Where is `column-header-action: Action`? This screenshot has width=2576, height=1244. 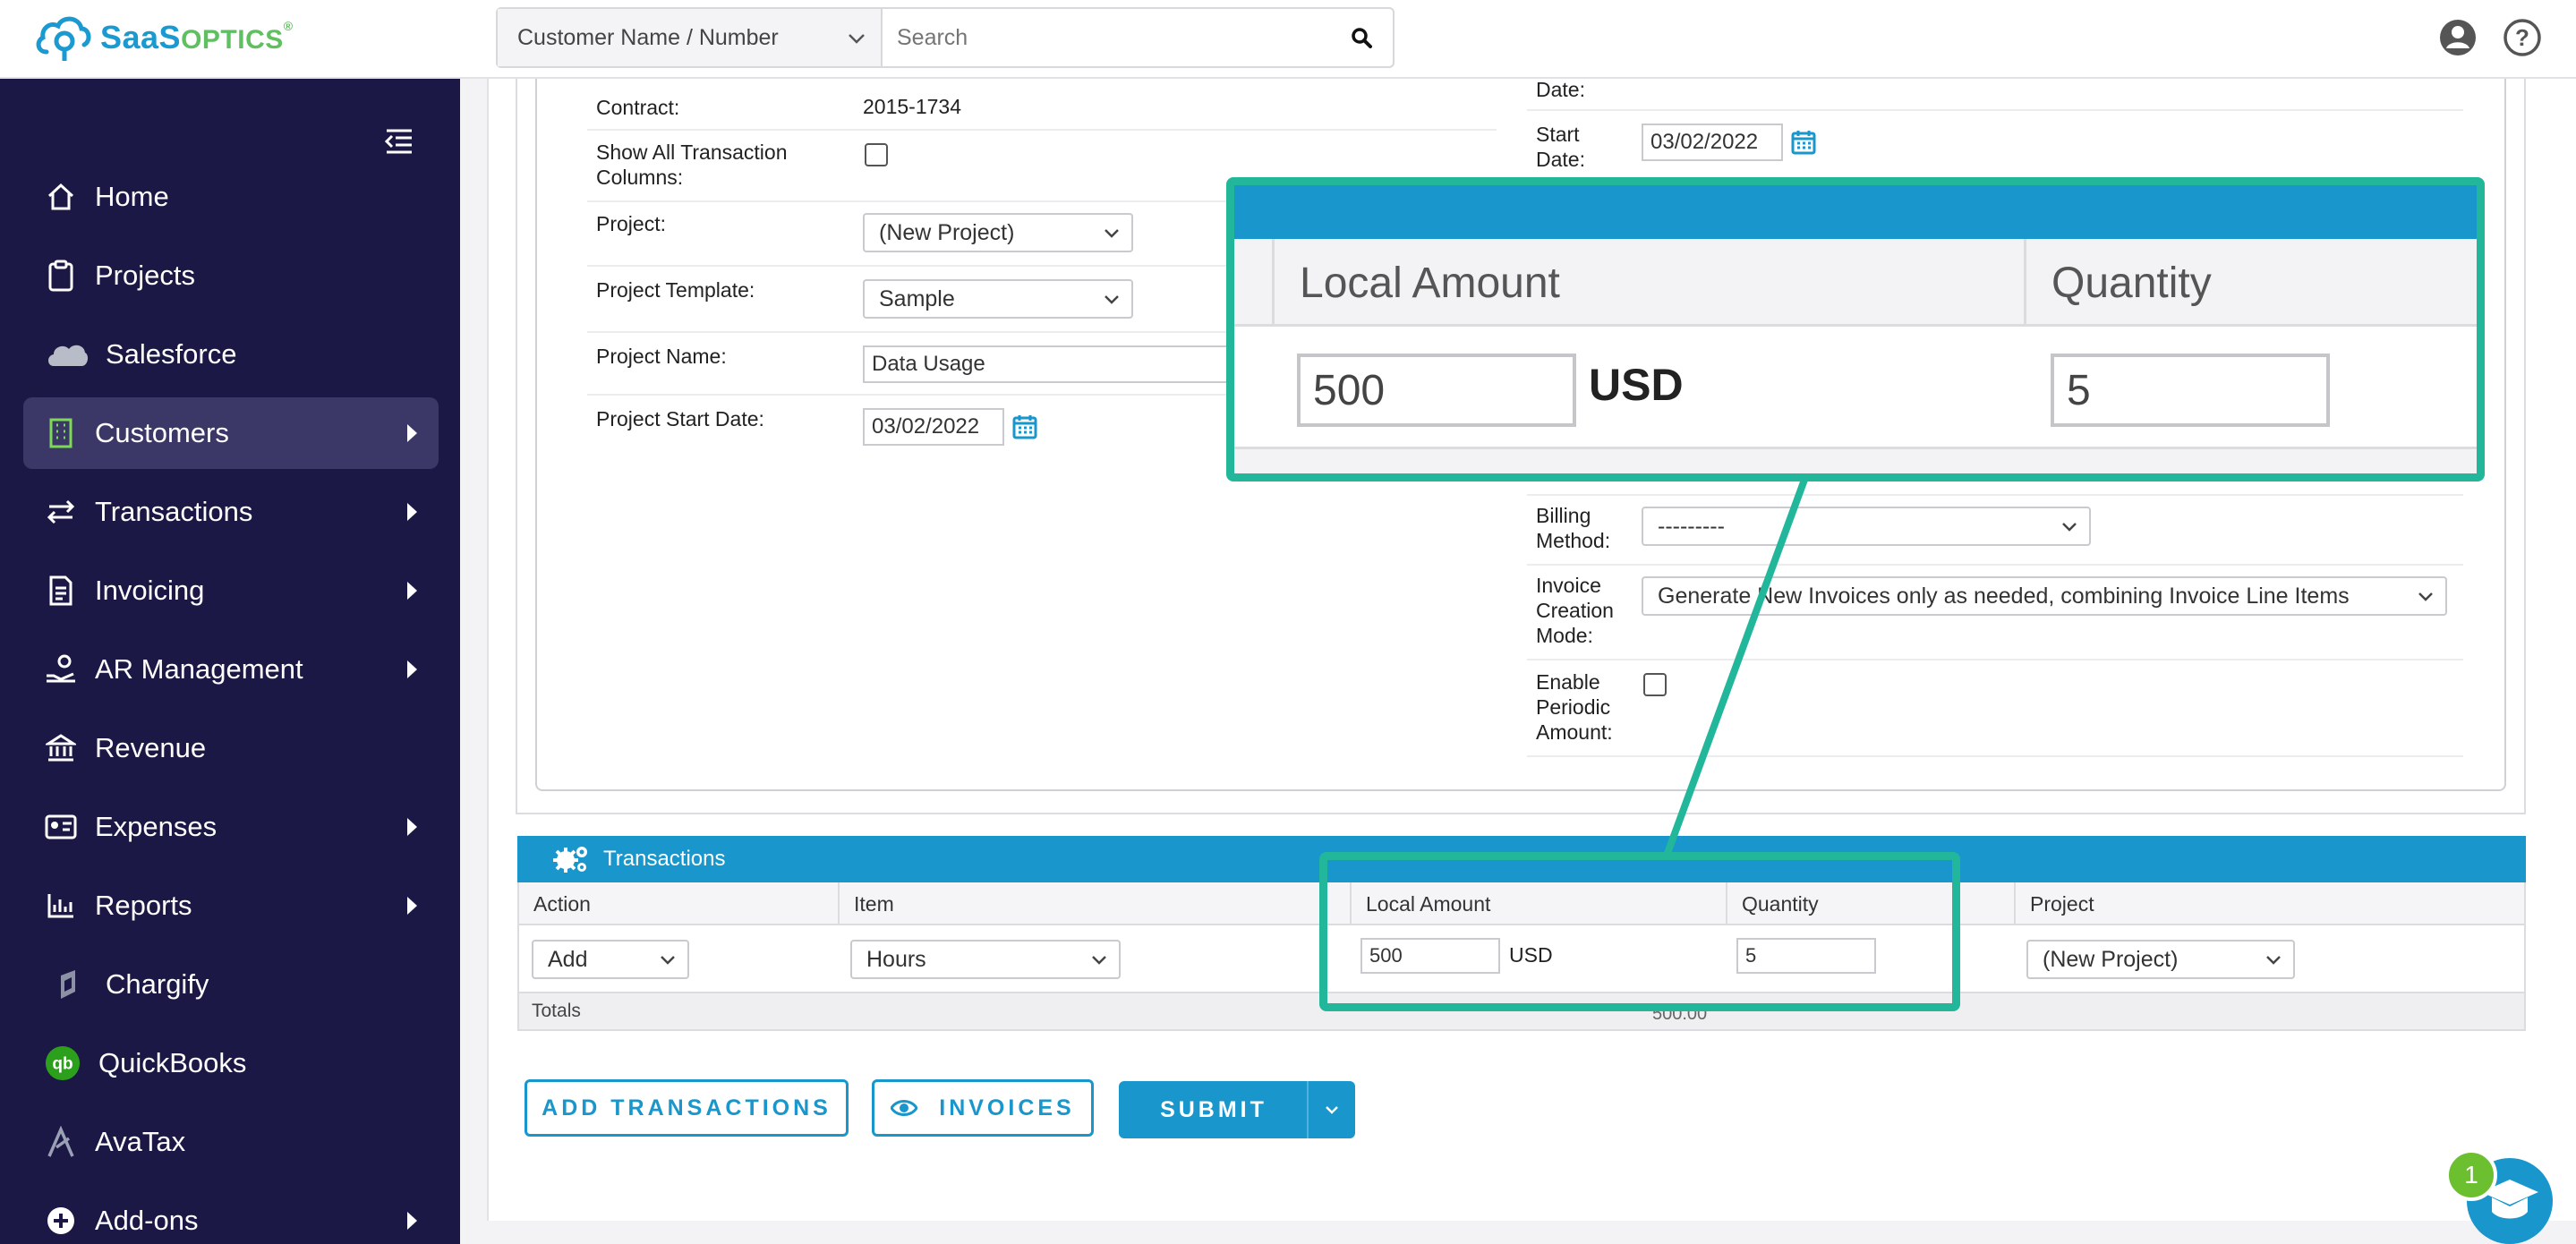 column-header-action: Action is located at coordinates (562, 903).